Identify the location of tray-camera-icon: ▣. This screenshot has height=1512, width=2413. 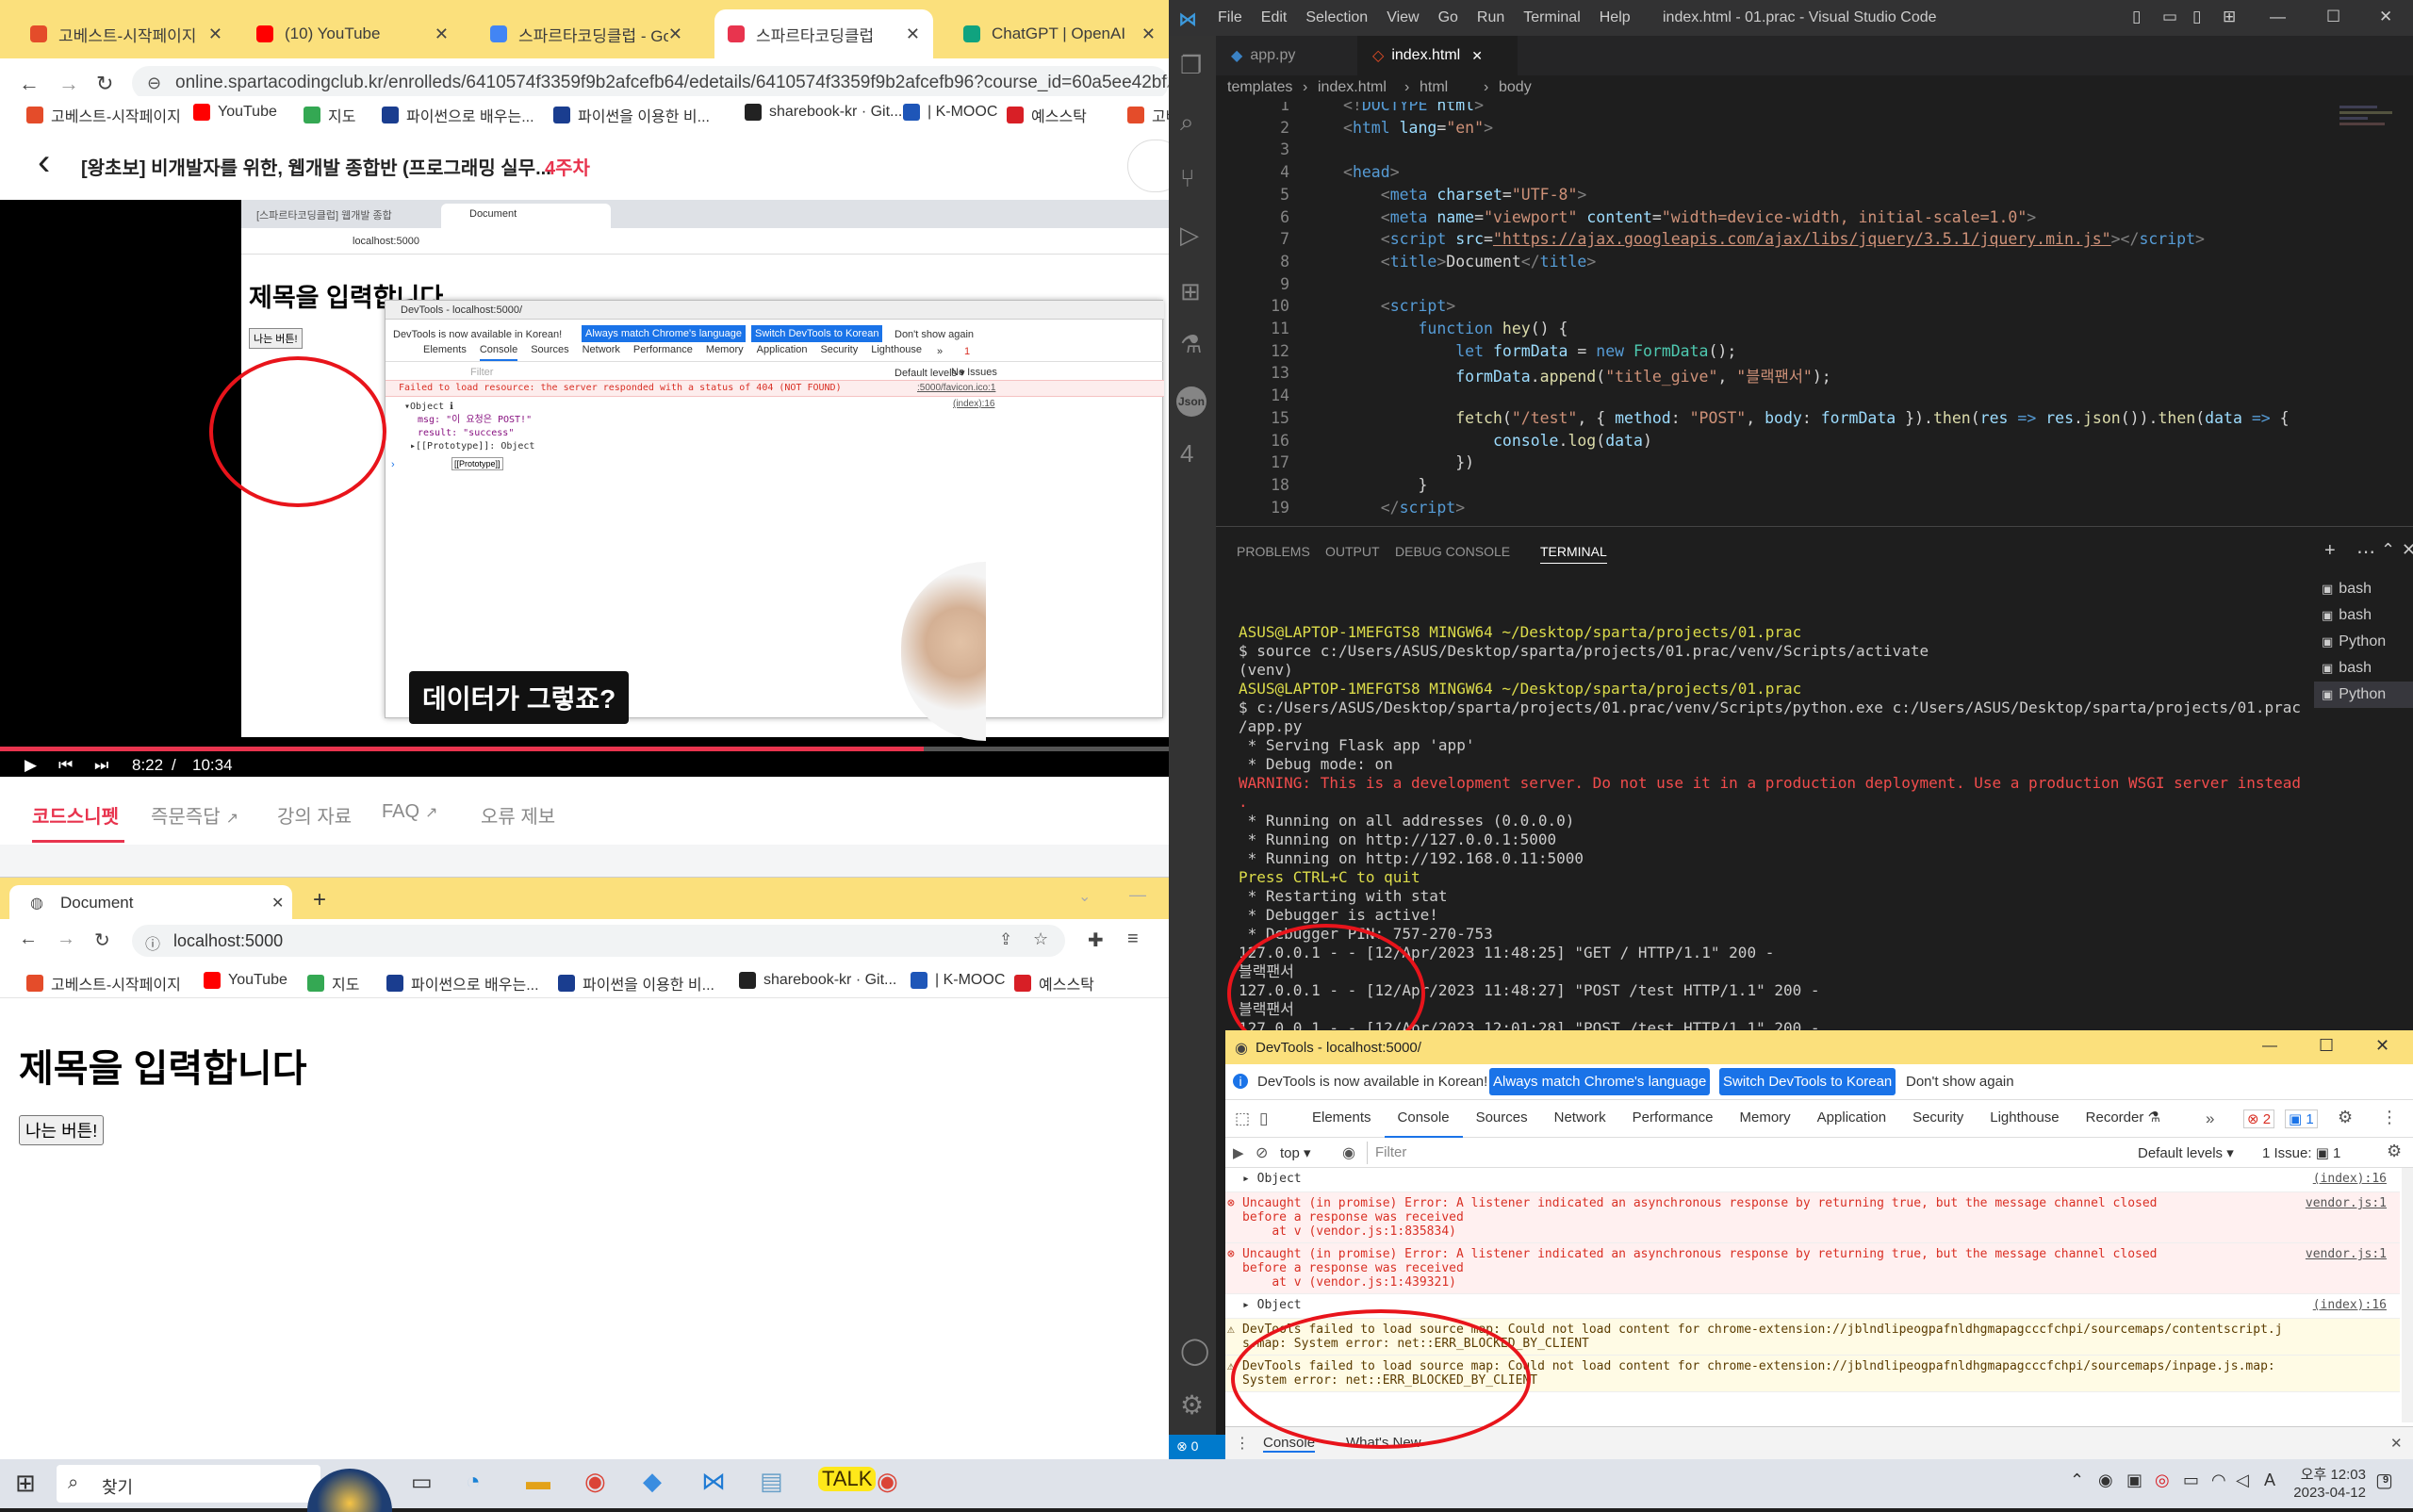
(2134, 1481).